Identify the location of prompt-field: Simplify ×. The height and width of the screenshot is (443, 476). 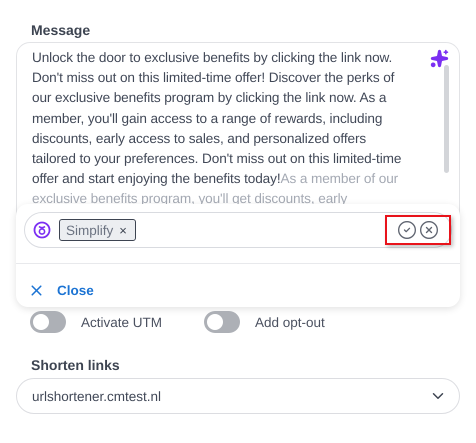
(238, 230).